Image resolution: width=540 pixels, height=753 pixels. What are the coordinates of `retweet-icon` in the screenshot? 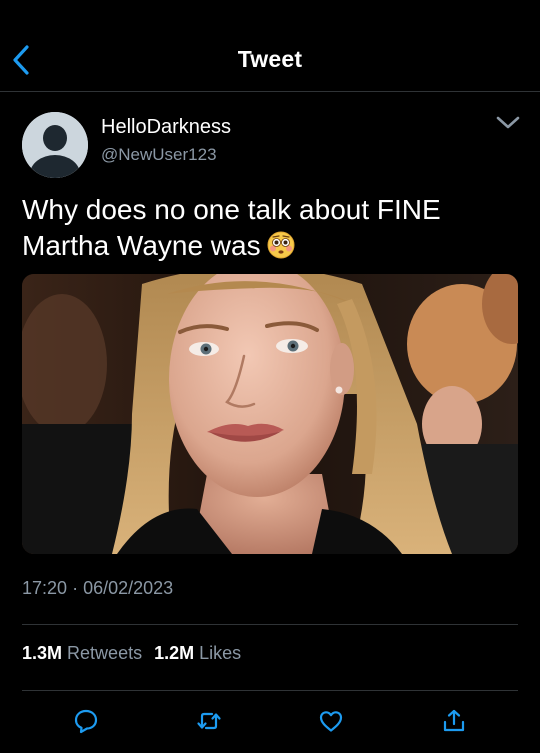 It's located at (209, 721).